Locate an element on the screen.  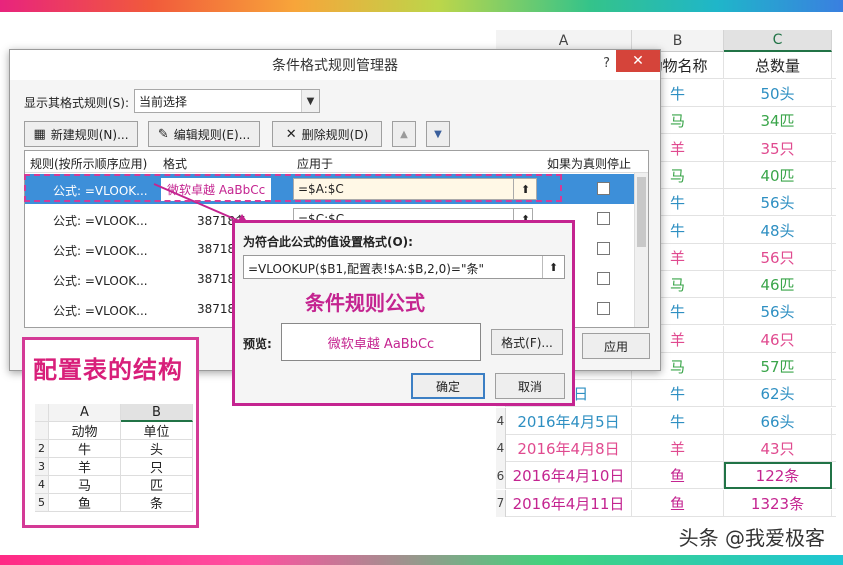
col-rule-header: 规则(按所示顺序应用) is located at coordinates (89, 164).